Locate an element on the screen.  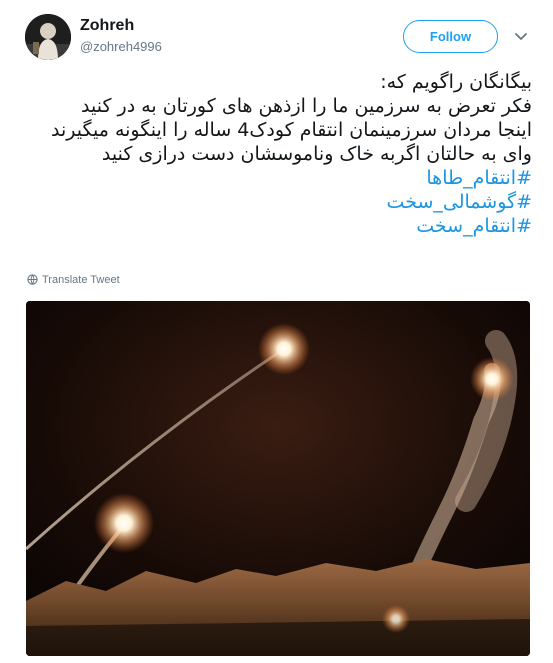
translate-tweet-link: Translate Tweet is located at coordinates (73, 281).